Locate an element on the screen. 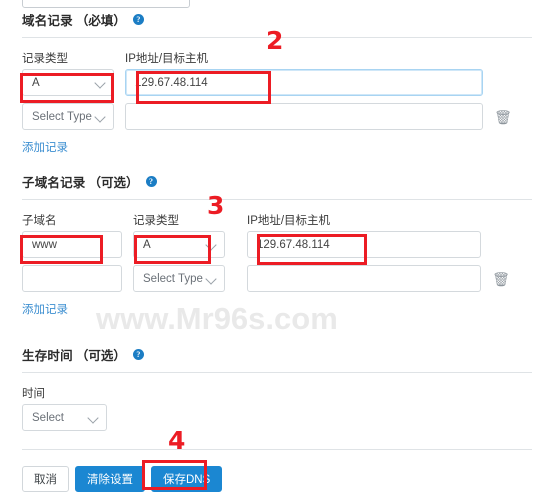 The width and height of the screenshot is (554, 500). subdomain-col-label-ip: IP地址/目标主机 is located at coordinates (289, 221).